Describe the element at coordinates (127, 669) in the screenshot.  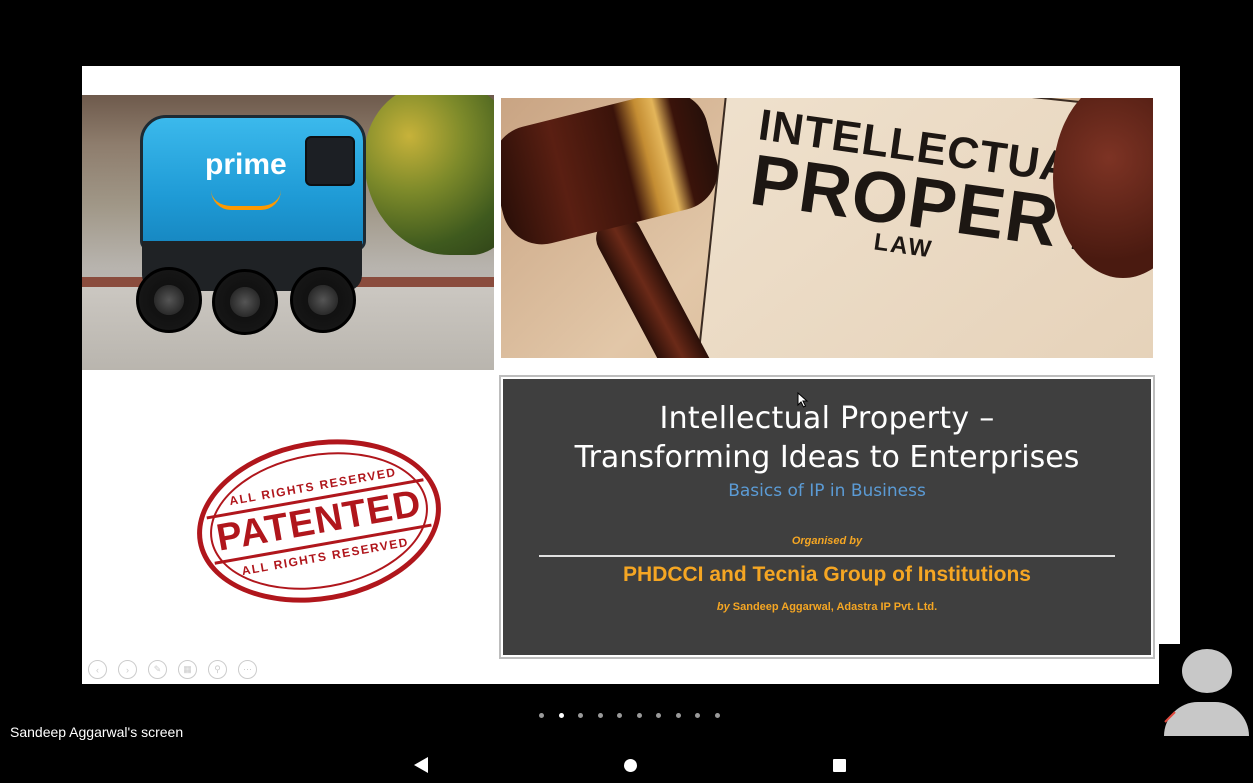
I see `next-slide-icon: ›` at that location.